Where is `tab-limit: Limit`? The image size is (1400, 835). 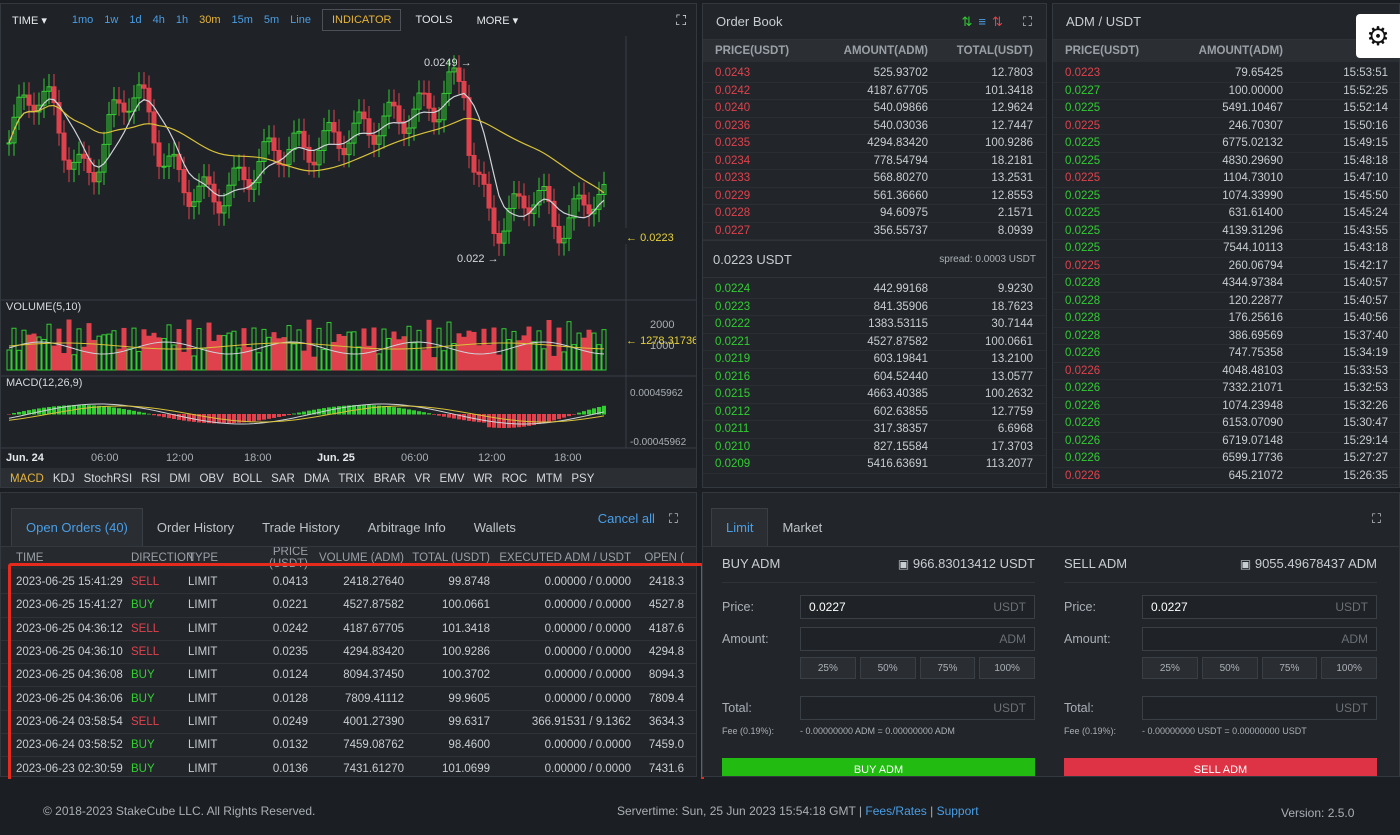 tab-limit: Limit is located at coordinates (740, 527).